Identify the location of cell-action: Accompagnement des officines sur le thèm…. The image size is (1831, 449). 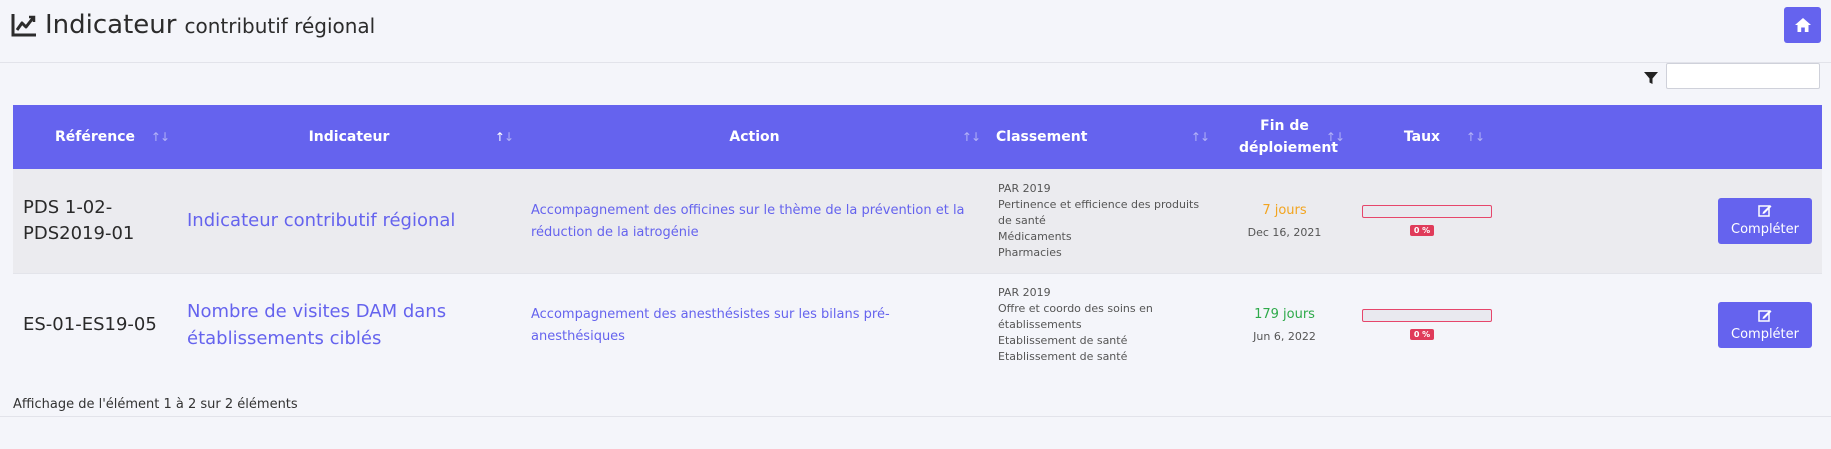
(754, 221).